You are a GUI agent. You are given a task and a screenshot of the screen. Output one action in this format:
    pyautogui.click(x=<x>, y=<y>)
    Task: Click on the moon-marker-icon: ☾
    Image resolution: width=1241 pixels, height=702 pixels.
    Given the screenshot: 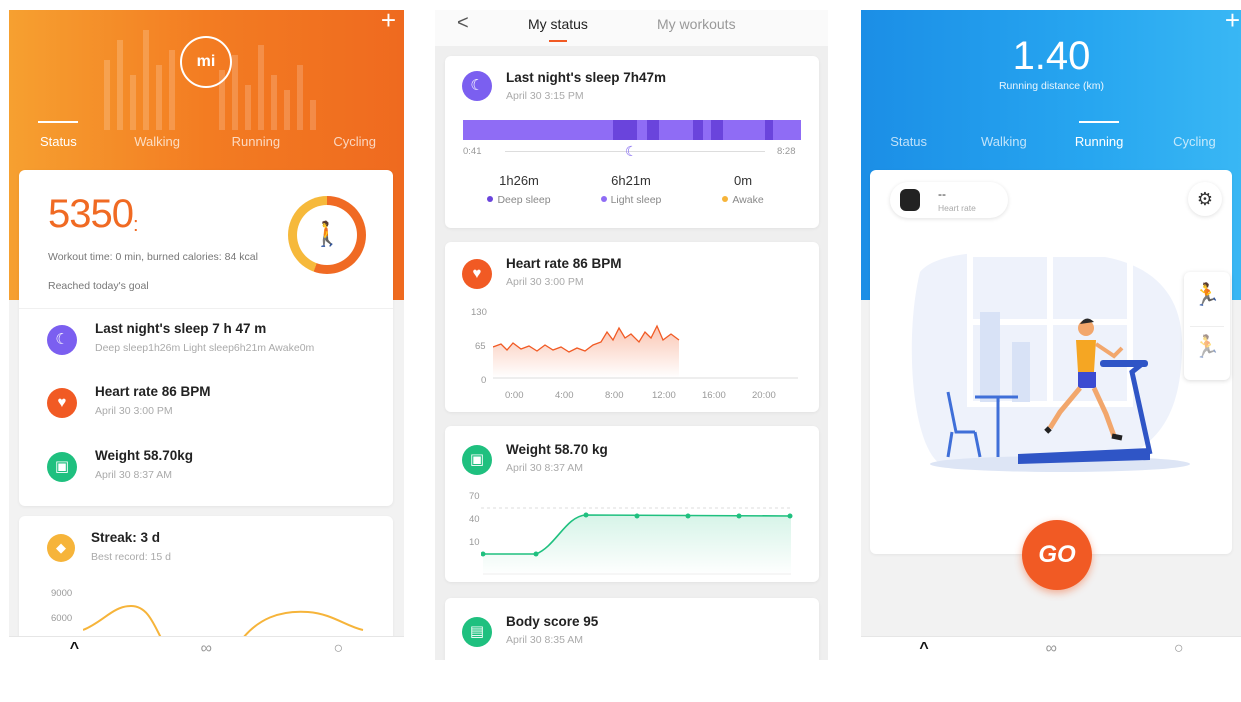 What is the action you would take?
    pyautogui.click(x=631, y=151)
    